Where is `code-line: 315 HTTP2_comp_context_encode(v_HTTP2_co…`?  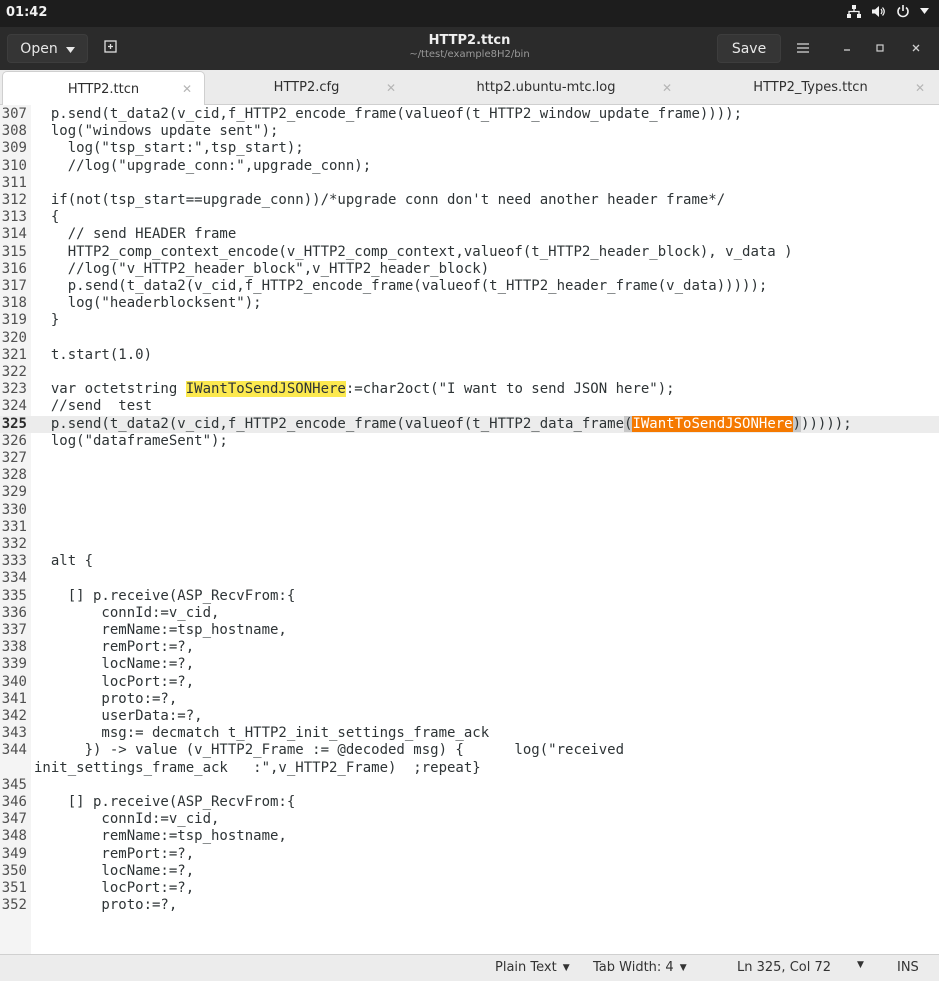 code-line: 315 HTTP2_comp_context_encode(v_HTTP2_co… is located at coordinates (469, 252).